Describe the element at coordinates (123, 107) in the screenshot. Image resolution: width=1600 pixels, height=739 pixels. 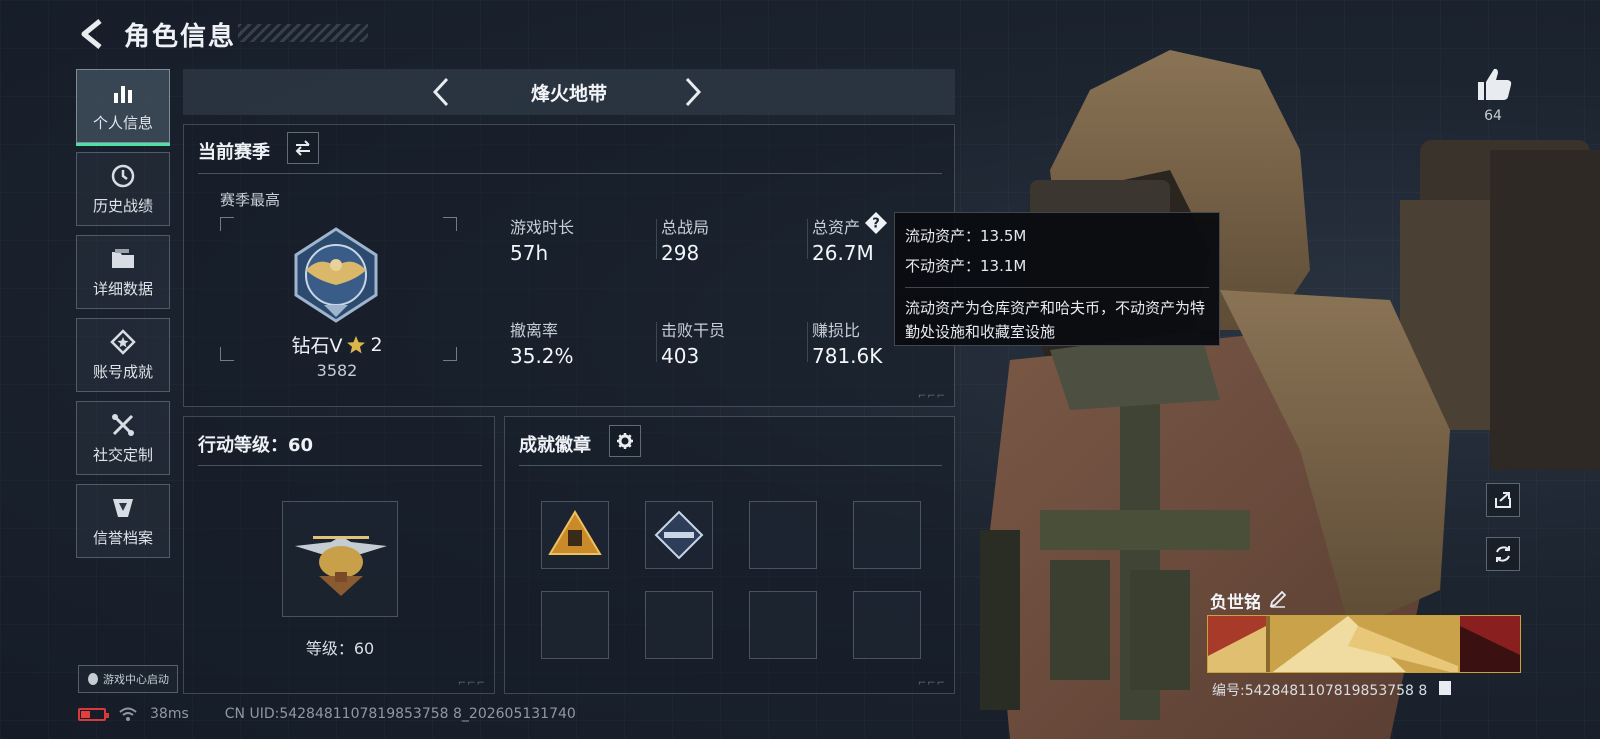
I see `sidebar-item-personal-info: 个人信息` at that location.